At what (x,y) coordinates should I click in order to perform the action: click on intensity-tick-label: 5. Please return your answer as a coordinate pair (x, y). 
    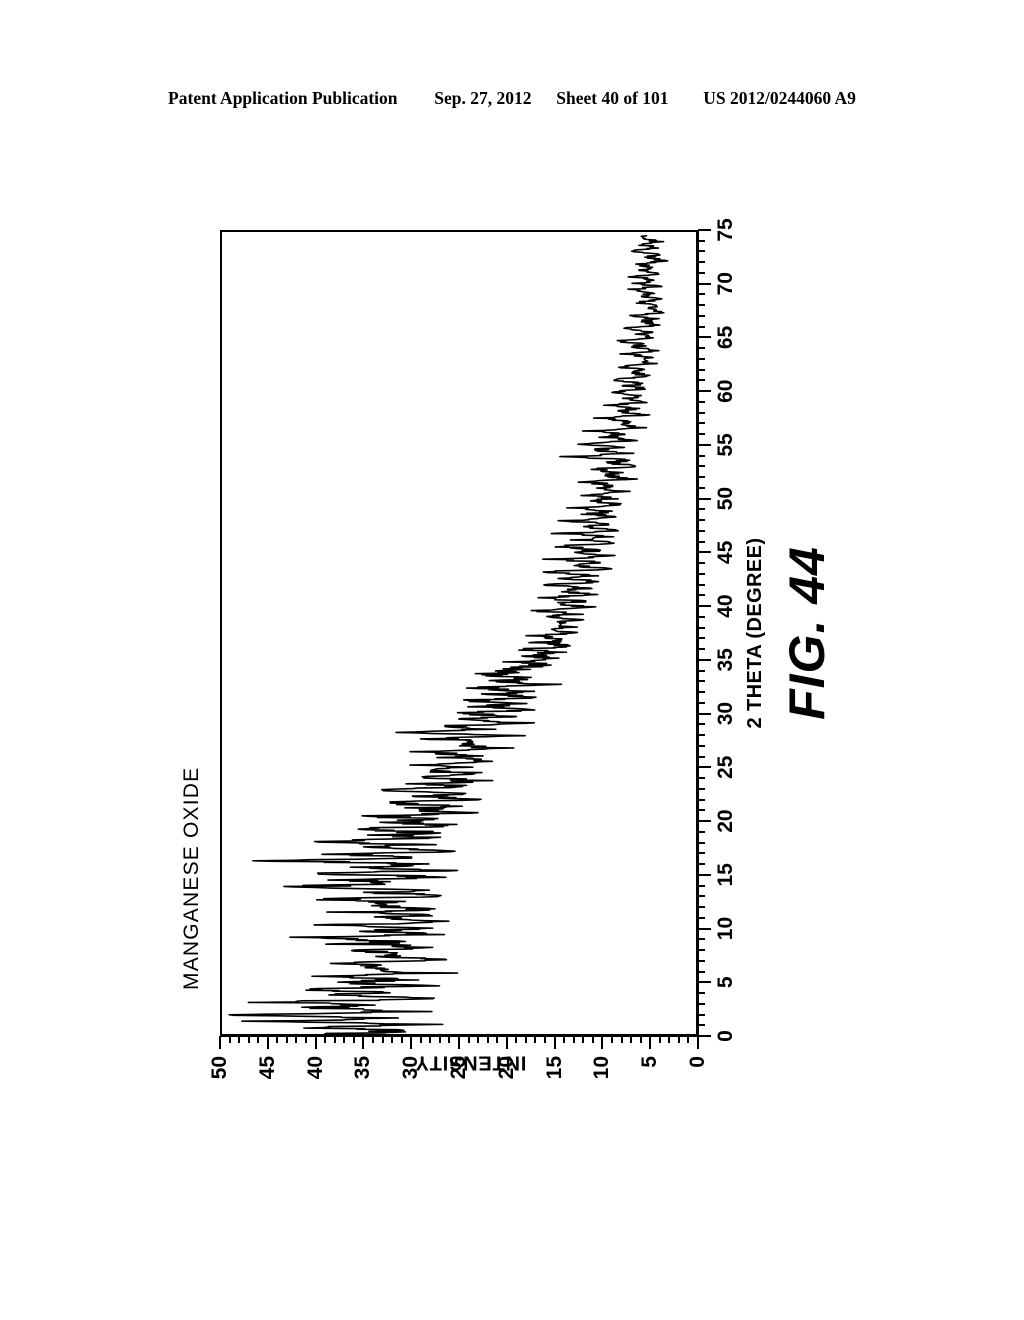
    Looking at the image, I should click on (650, 1062).